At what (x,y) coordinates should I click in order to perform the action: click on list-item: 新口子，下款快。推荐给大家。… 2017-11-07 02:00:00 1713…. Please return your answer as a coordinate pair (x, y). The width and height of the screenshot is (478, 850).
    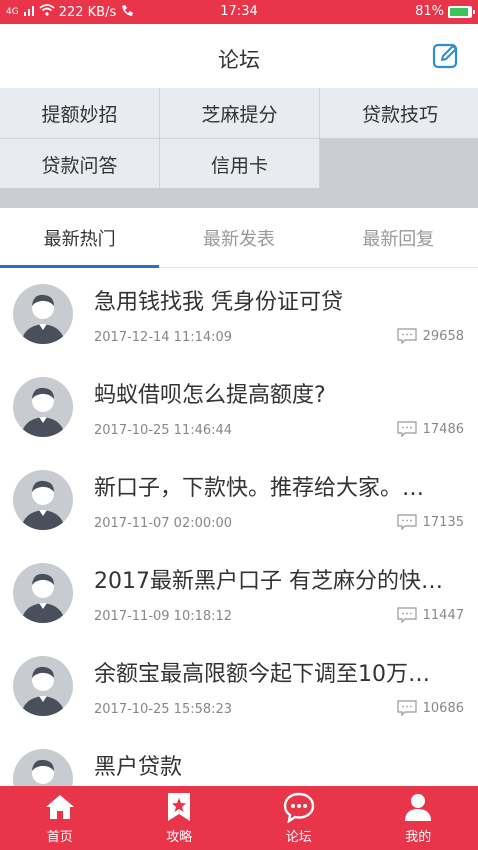
    Looking at the image, I should click on (239, 500).